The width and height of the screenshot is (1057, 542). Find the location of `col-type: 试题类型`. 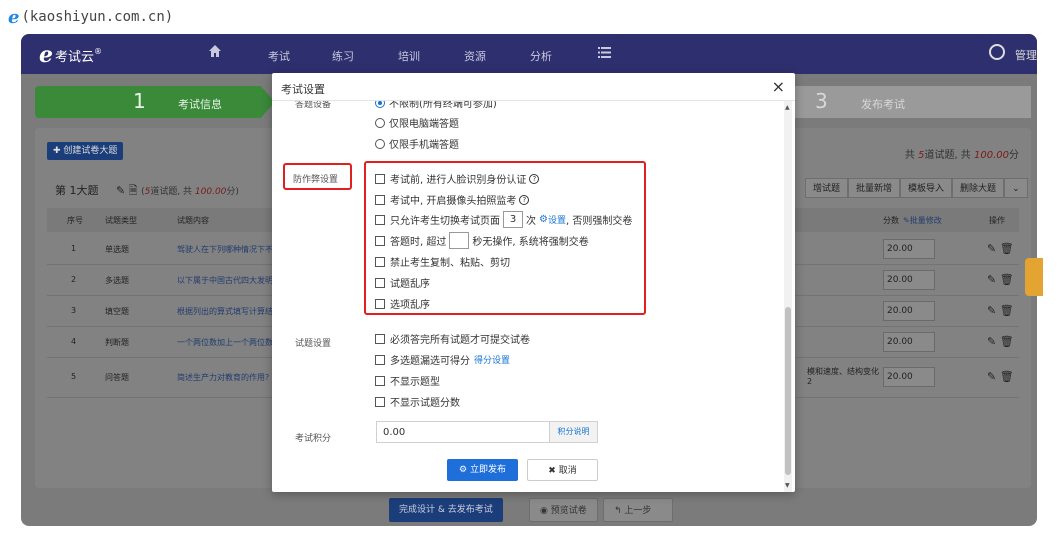

col-type: 试题类型 is located at coordinates (121, 220).